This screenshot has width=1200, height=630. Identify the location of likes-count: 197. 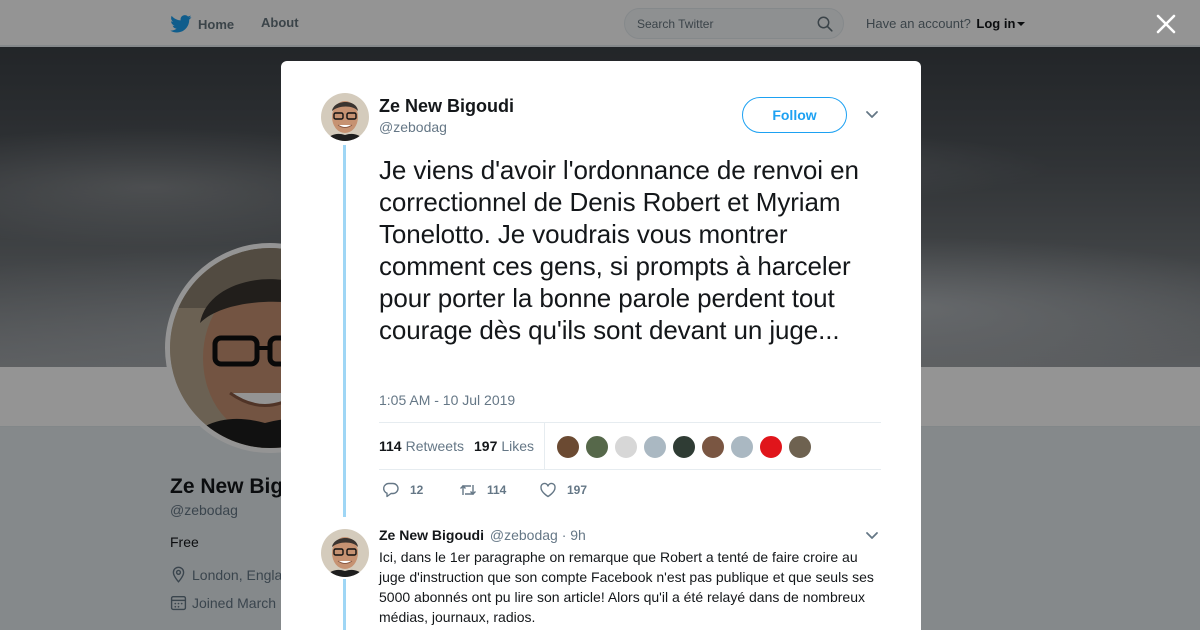
(486, 446).